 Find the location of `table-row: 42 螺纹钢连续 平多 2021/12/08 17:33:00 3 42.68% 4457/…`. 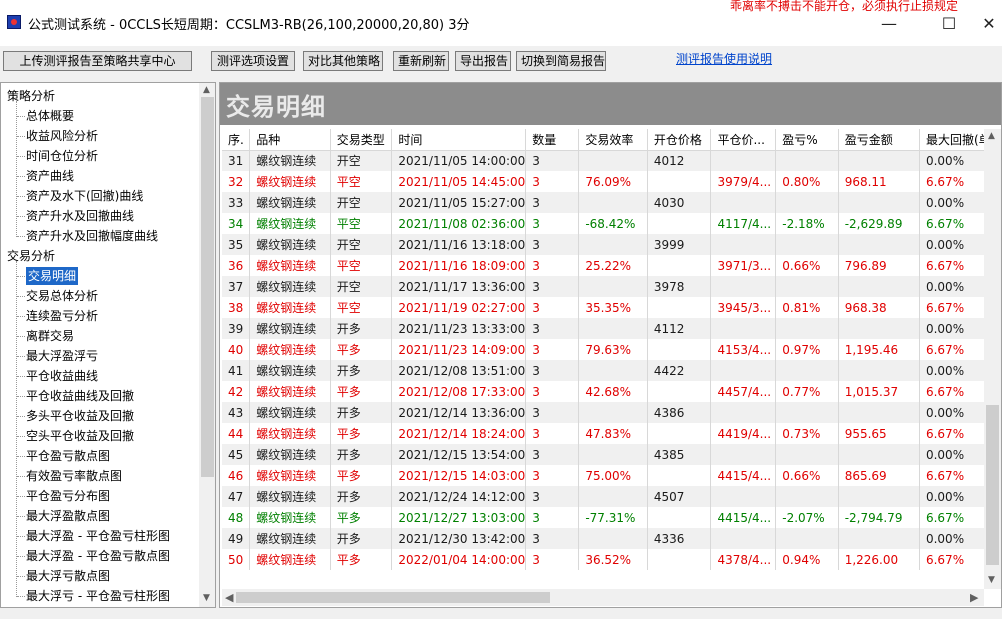

table-row: 42 螺纹钢连续 平多 2021/12/08 17:33:00 3 42.68% 4457/… is located at coordinates (607, 391).